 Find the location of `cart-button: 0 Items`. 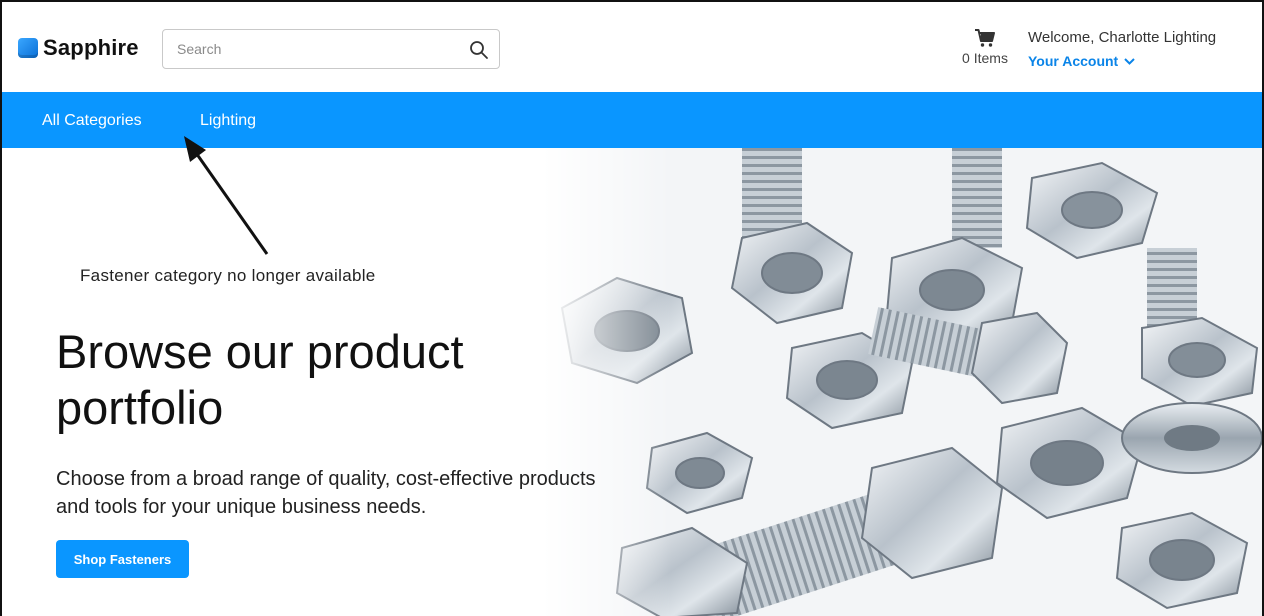

cart-button: 0 Items is located at coordinates (985, 47).